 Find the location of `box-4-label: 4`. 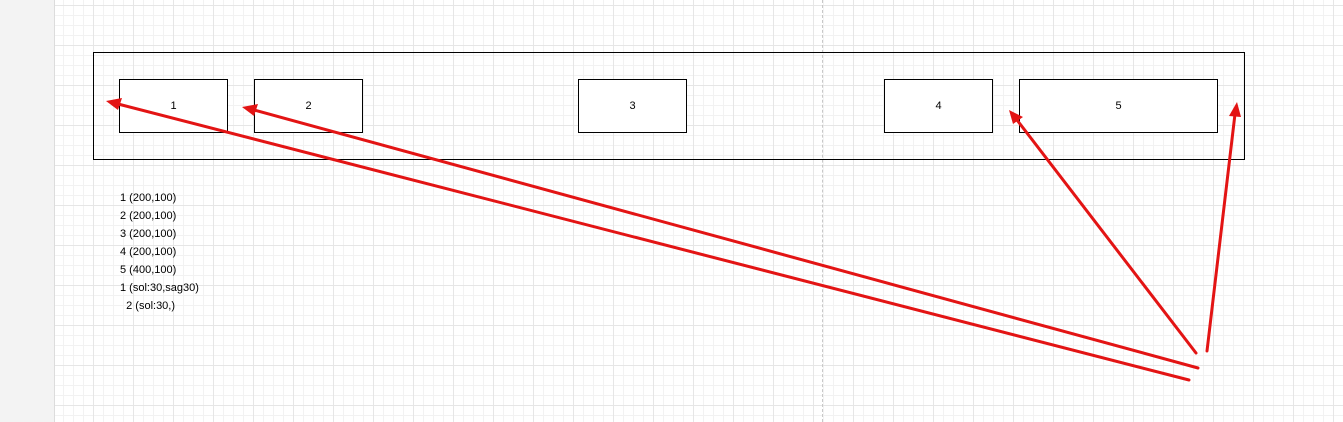

box-4-label: 4 is located at coordinates (938, 106).